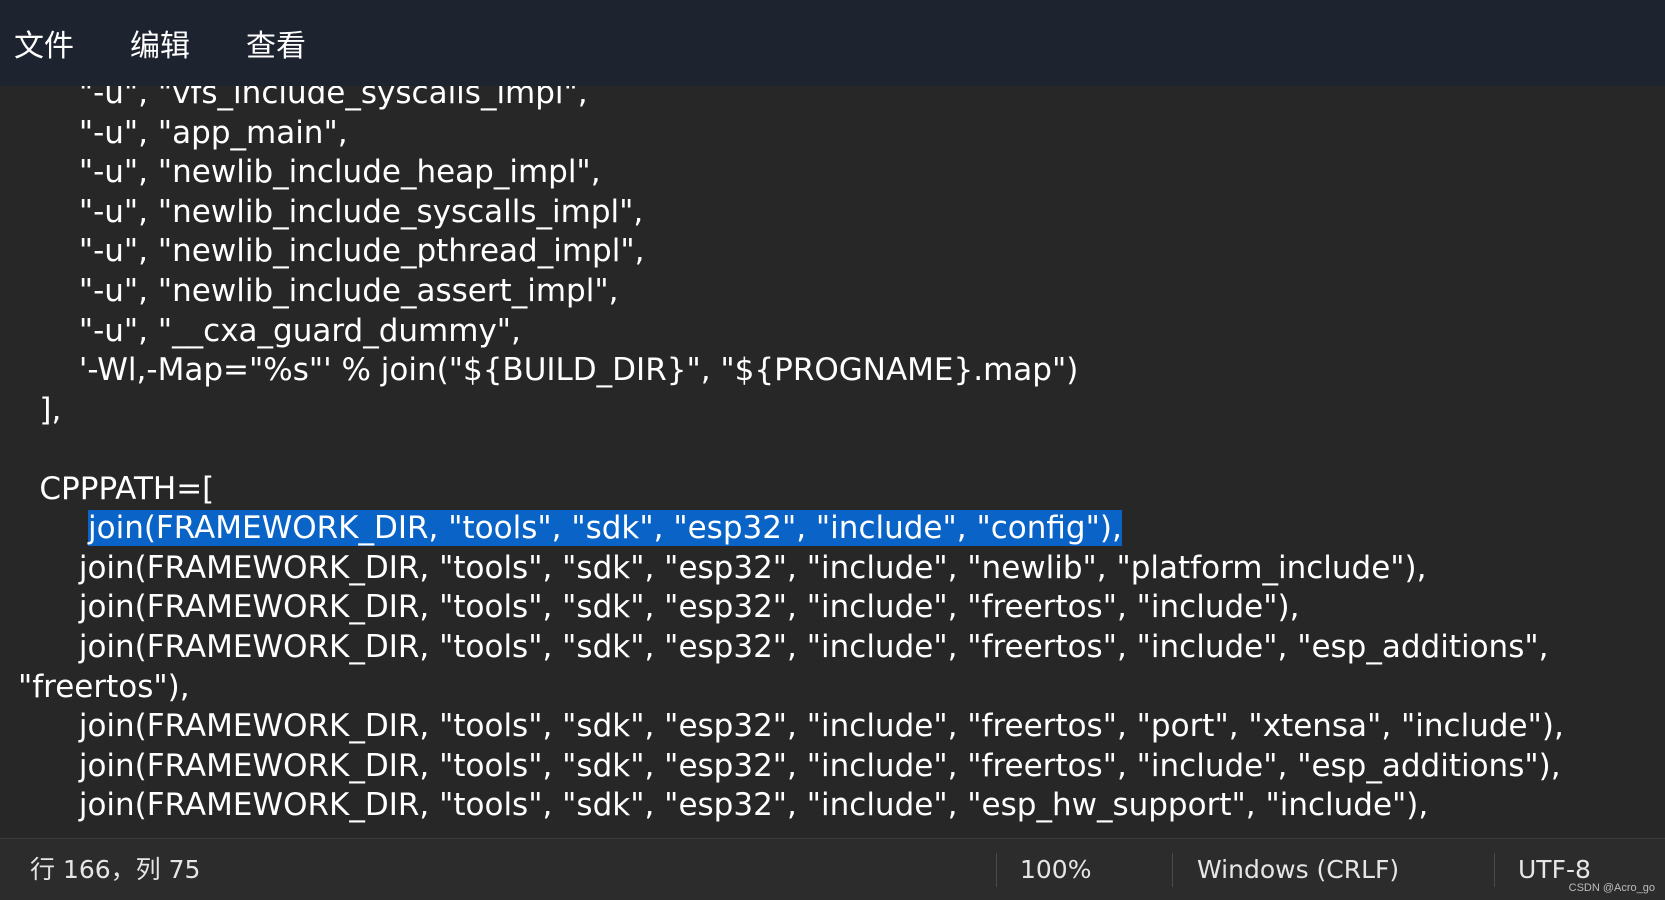  Describe the element at coordinates (309, 291) in the screenshot. I see `editor-line: "-u", "newlib_include_assert_impl",` at that location.